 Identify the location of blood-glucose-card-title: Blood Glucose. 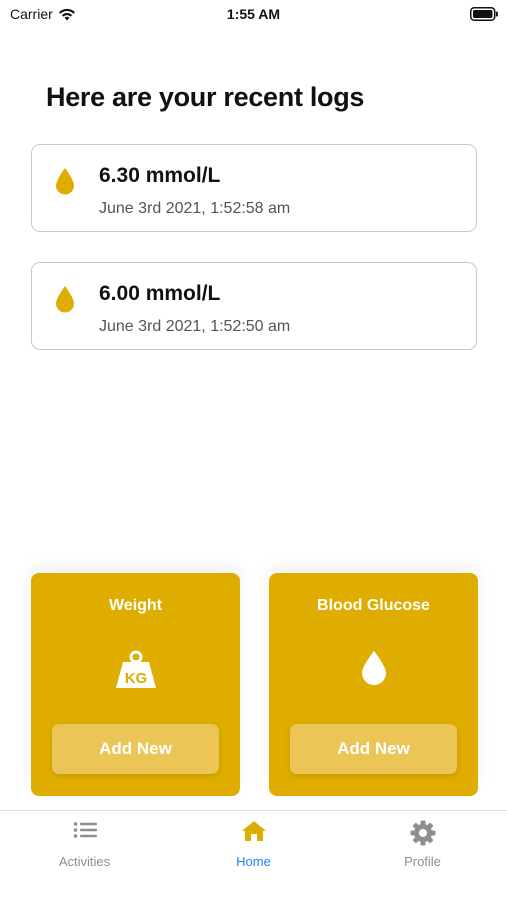
(373, 605).